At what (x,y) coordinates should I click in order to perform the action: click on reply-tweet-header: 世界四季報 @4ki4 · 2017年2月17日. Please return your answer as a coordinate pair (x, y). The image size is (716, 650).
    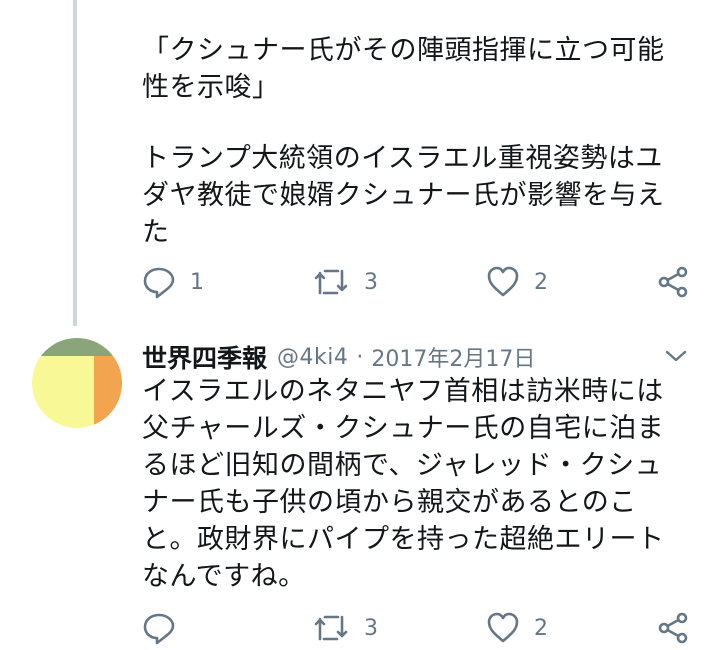
    Looking at the image, I should click on (338, 357).